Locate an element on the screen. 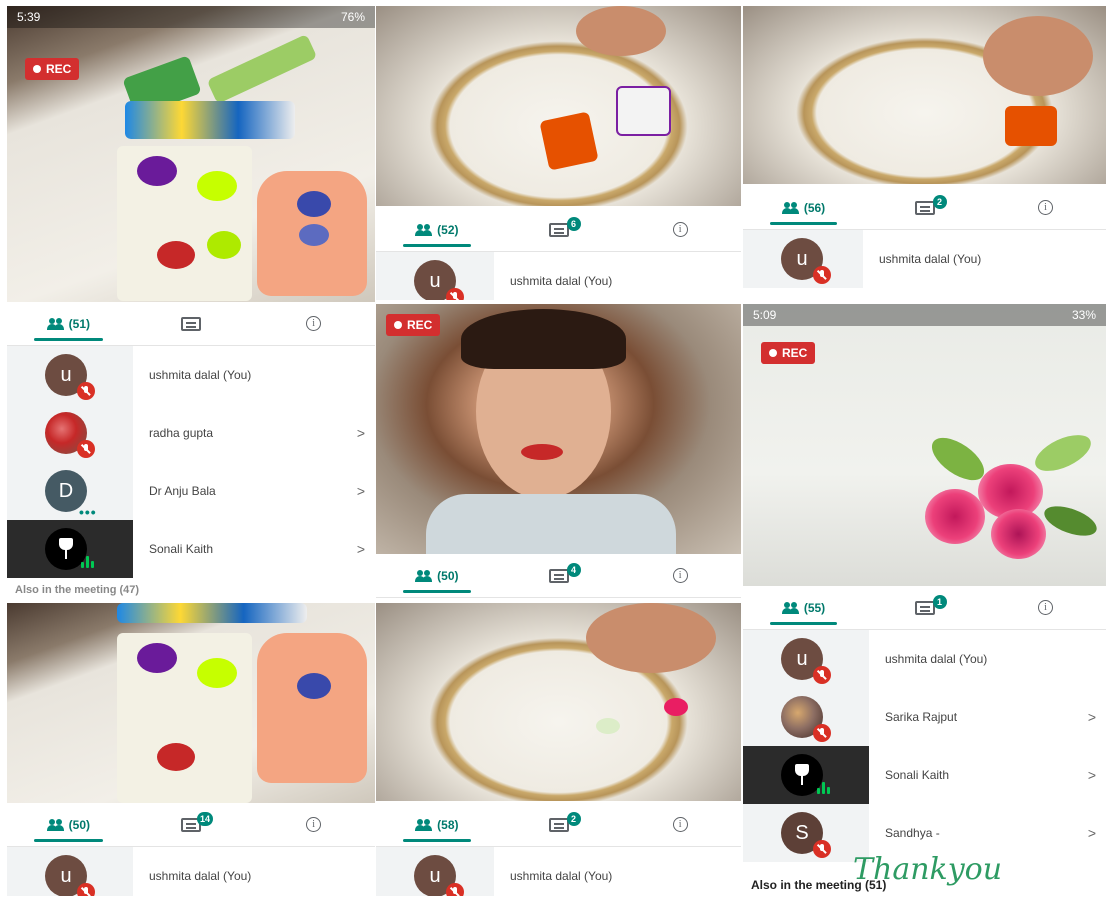  participant-count: (50) is located at coordinates (448, 575).